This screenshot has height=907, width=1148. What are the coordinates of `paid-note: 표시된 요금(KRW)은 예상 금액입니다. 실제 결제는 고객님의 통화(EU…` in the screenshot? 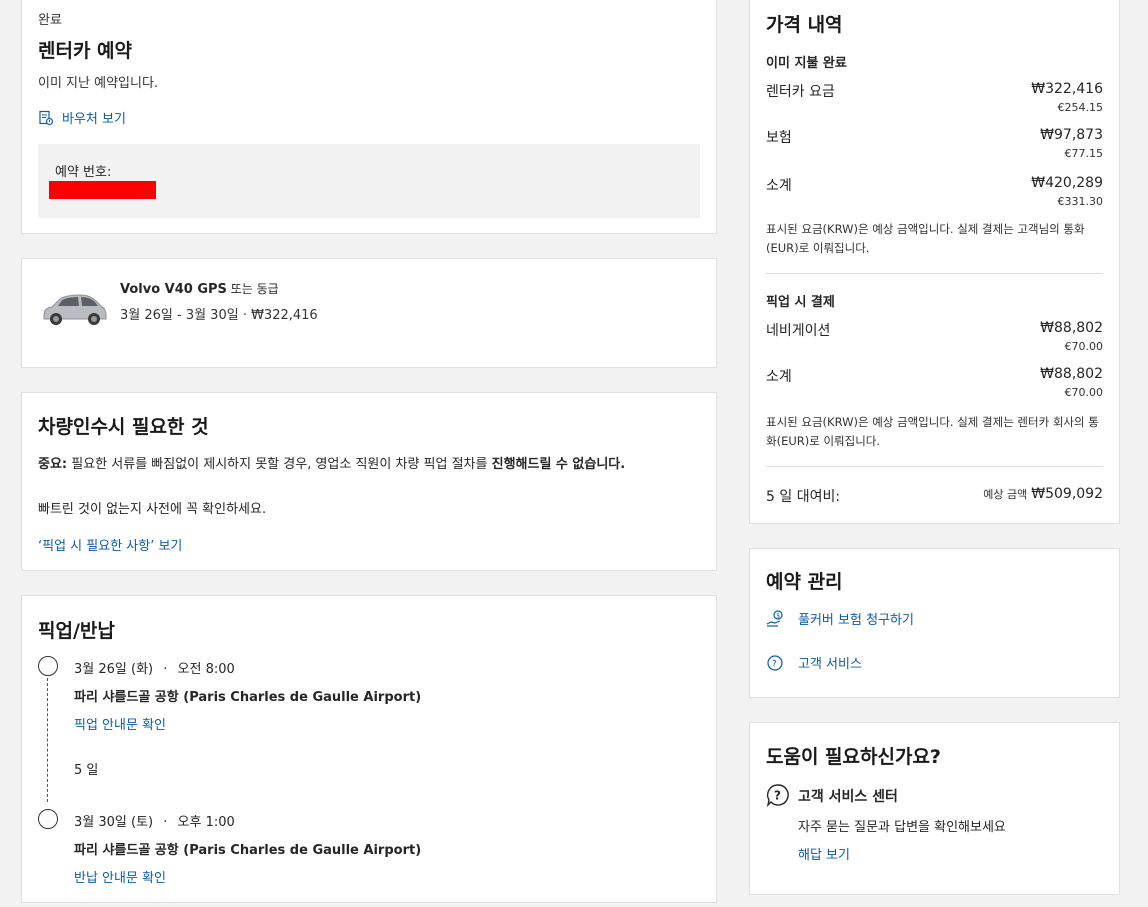 It's located at (925, 238).